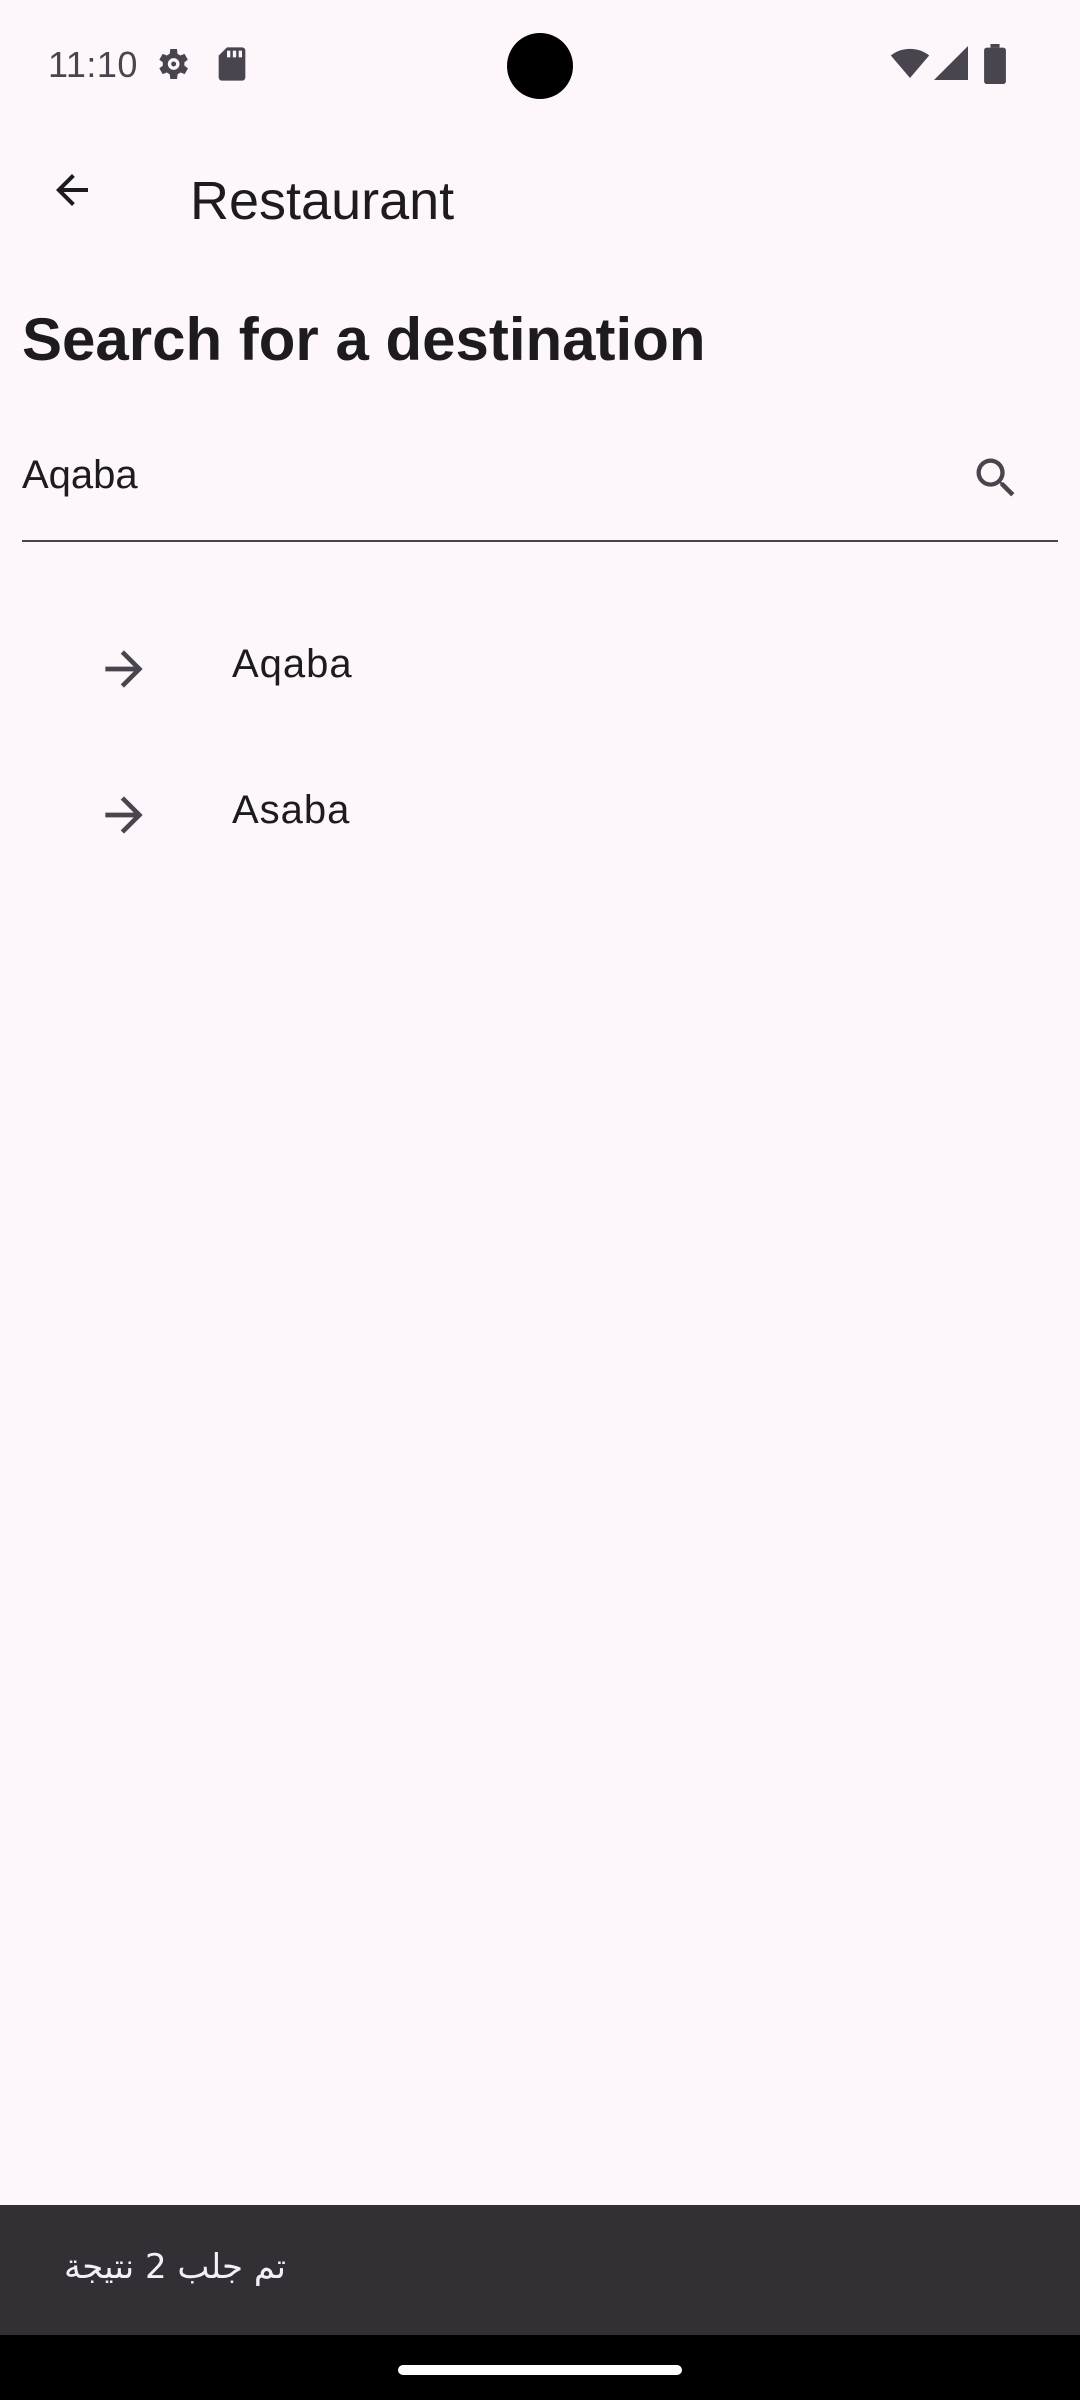 This screenshot has height=2400, width=1080. I want to click on sd-card-icon, so click(232, 66).